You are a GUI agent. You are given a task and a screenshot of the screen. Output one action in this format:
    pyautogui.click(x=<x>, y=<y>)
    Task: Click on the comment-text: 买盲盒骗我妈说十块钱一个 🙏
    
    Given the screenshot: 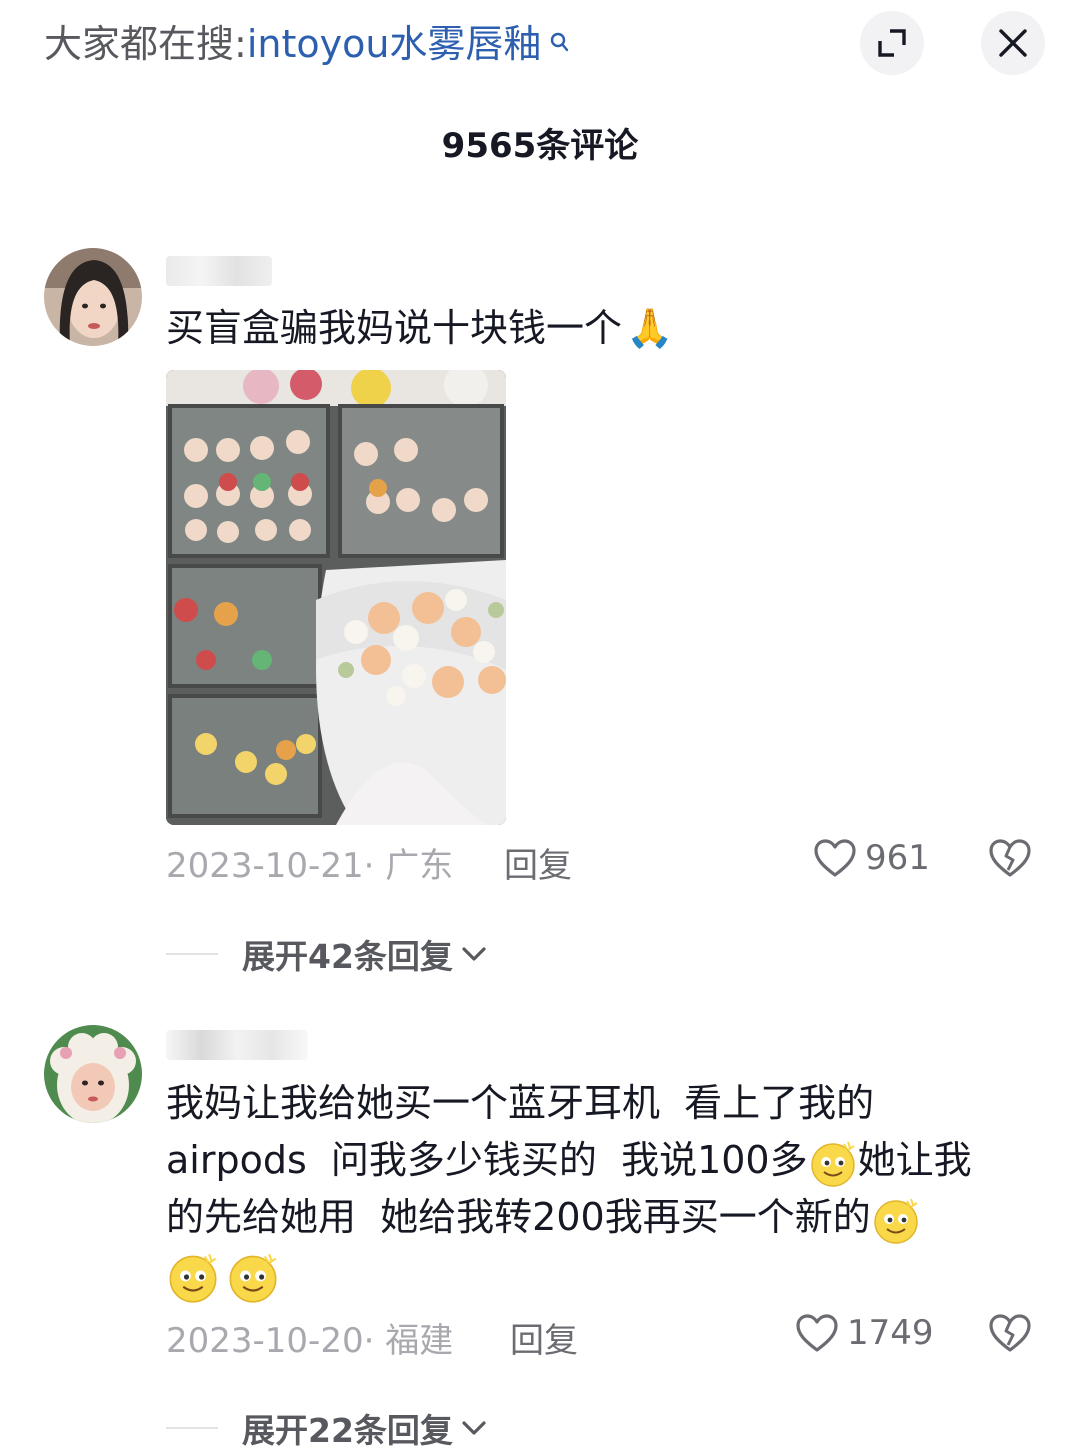 What is the action you would take?
    pyautogui.click(x=596, y=328)
    